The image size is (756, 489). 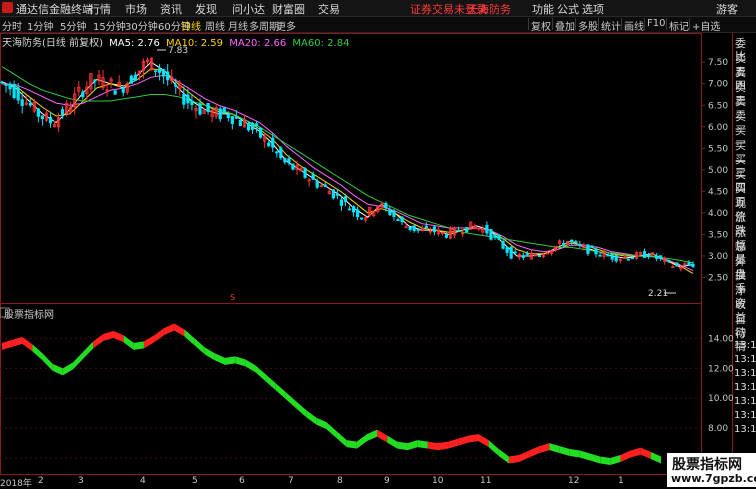 What do you see at coordinates (438, 481) in the screenshot?
I see `date-label: 10` at bounding box center [438, 481].